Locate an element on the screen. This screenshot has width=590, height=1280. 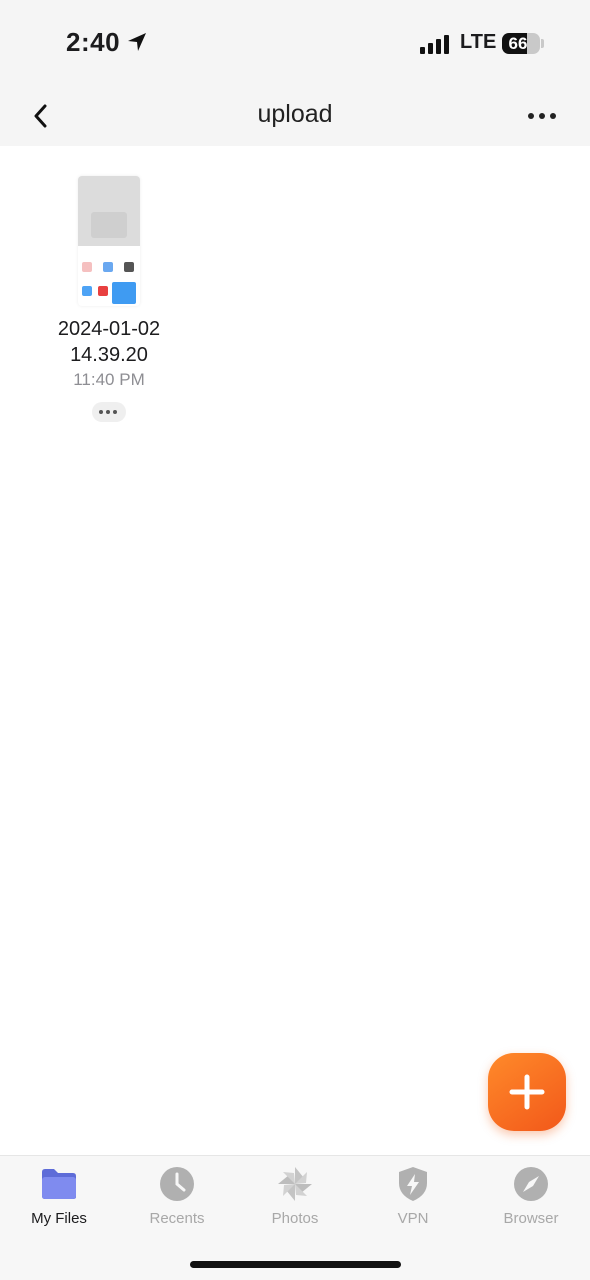
signal-bars-icon is located at coordinates (434, 44).